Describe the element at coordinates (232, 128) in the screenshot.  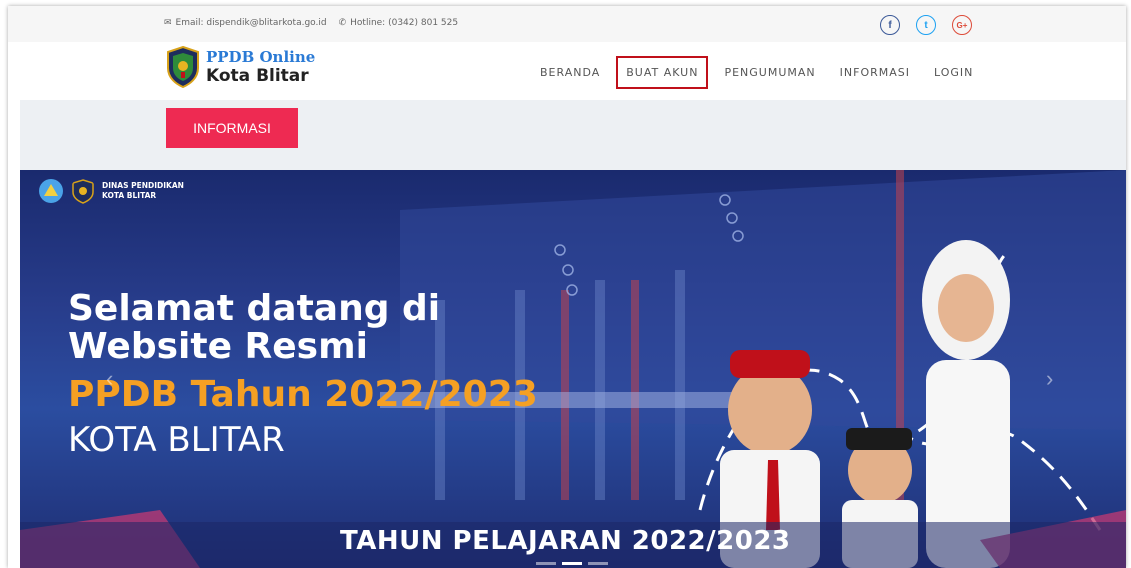
I see `informasi-button: INFORMASI` at that location.